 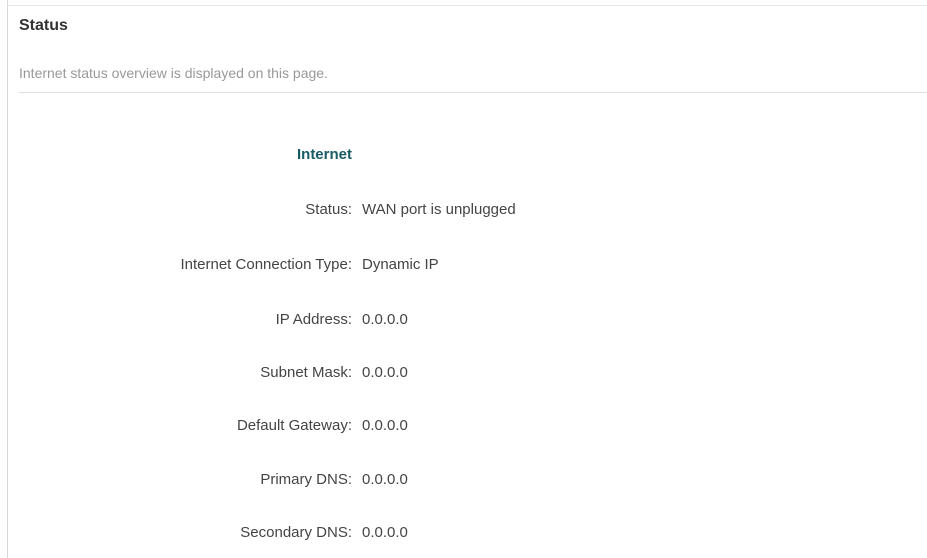 What do you see at coordinates (385, 479) in the screenshot?
I see `primary-dns-value: 0.0.0.0` at bounding box center [385, 479].